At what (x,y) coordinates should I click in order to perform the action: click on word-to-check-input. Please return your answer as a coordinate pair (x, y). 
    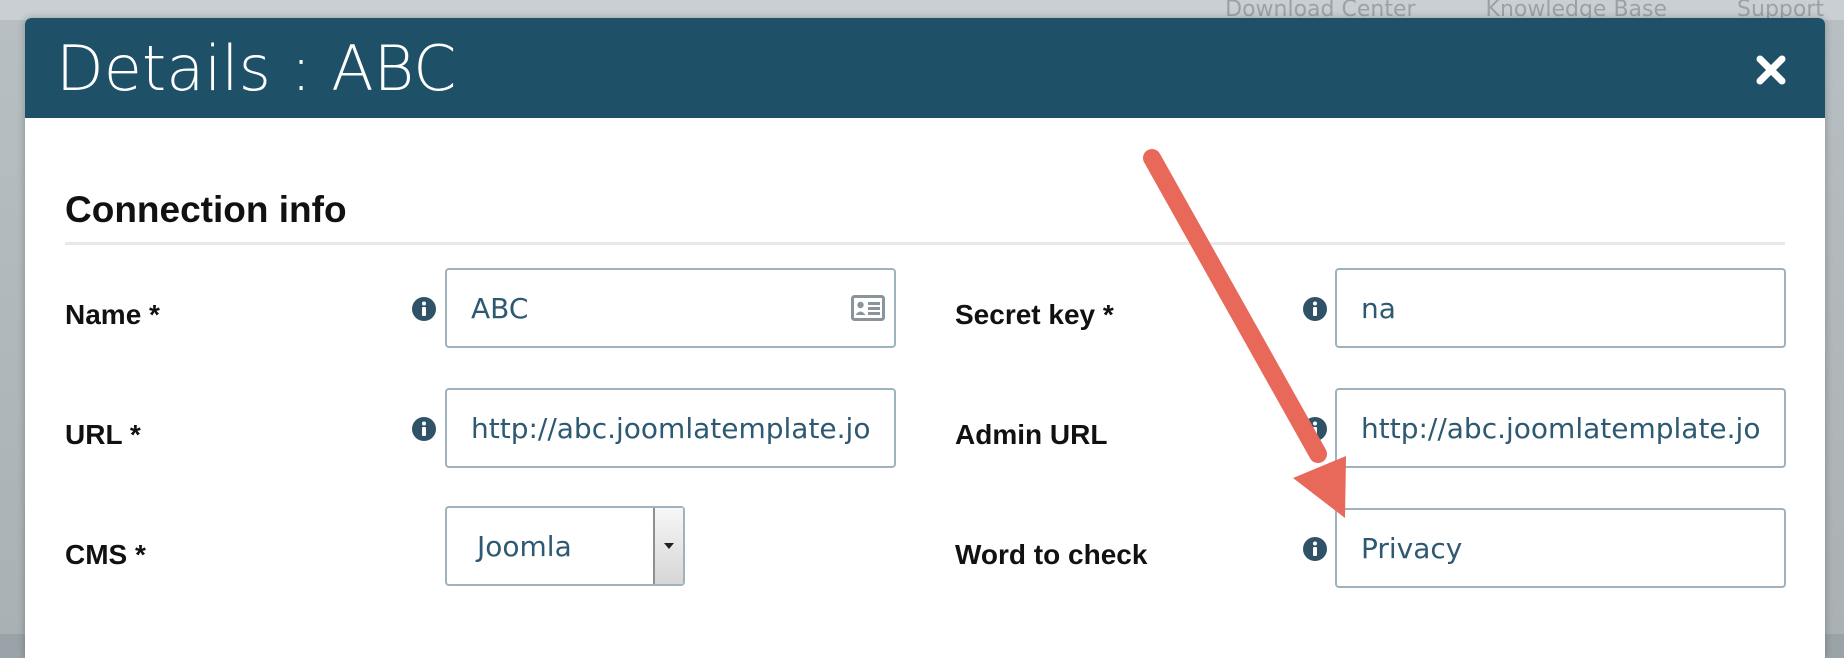
    Looking at the image, I should click on (1560, 548).